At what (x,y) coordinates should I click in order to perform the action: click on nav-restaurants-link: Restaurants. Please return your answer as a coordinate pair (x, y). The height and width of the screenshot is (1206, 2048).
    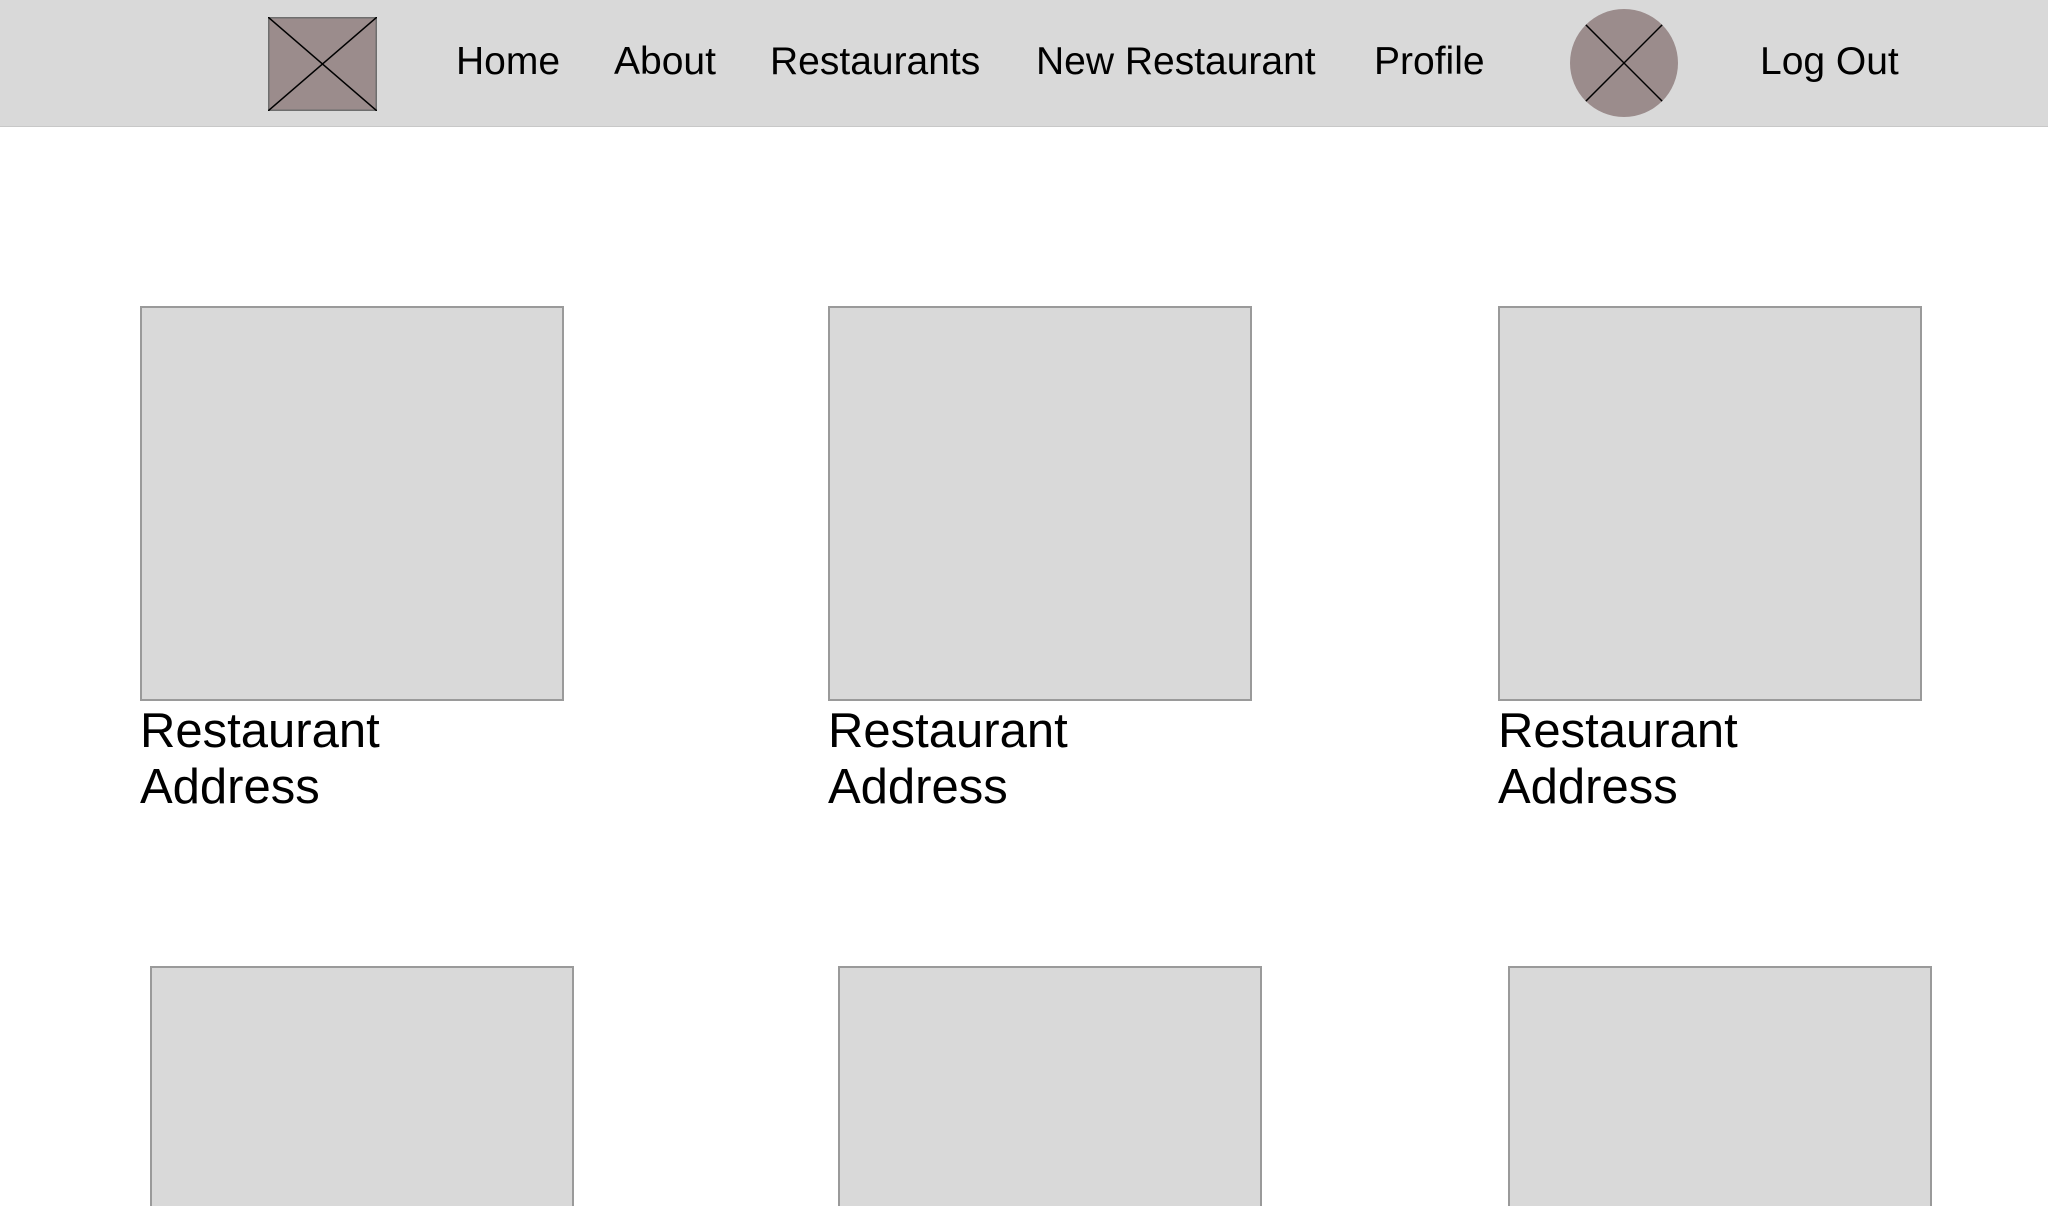
    Looking at the image, I should click on (875, 62).